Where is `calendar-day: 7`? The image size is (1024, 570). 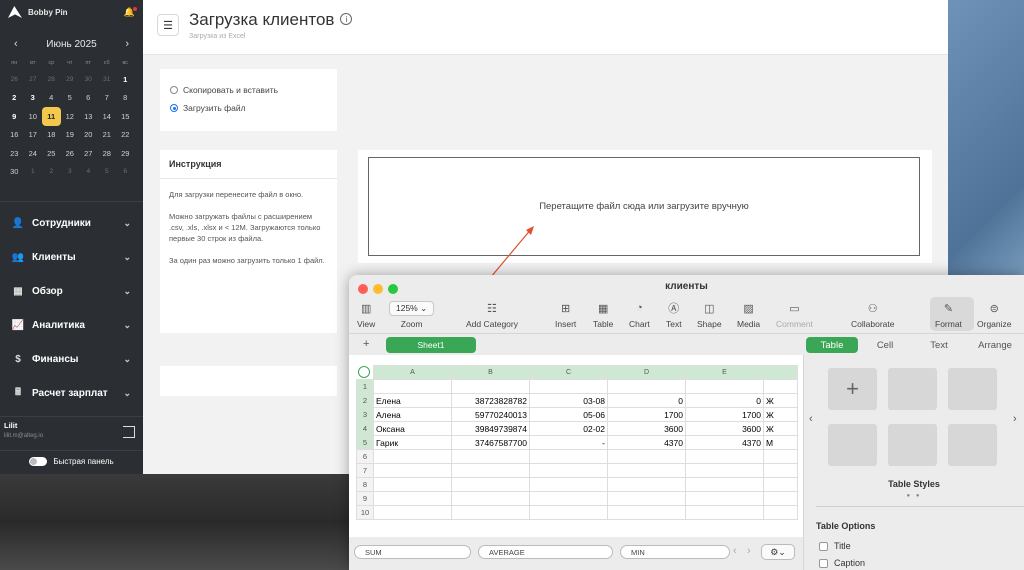
calendar-day: 7 is located at coordinates (107, 98).